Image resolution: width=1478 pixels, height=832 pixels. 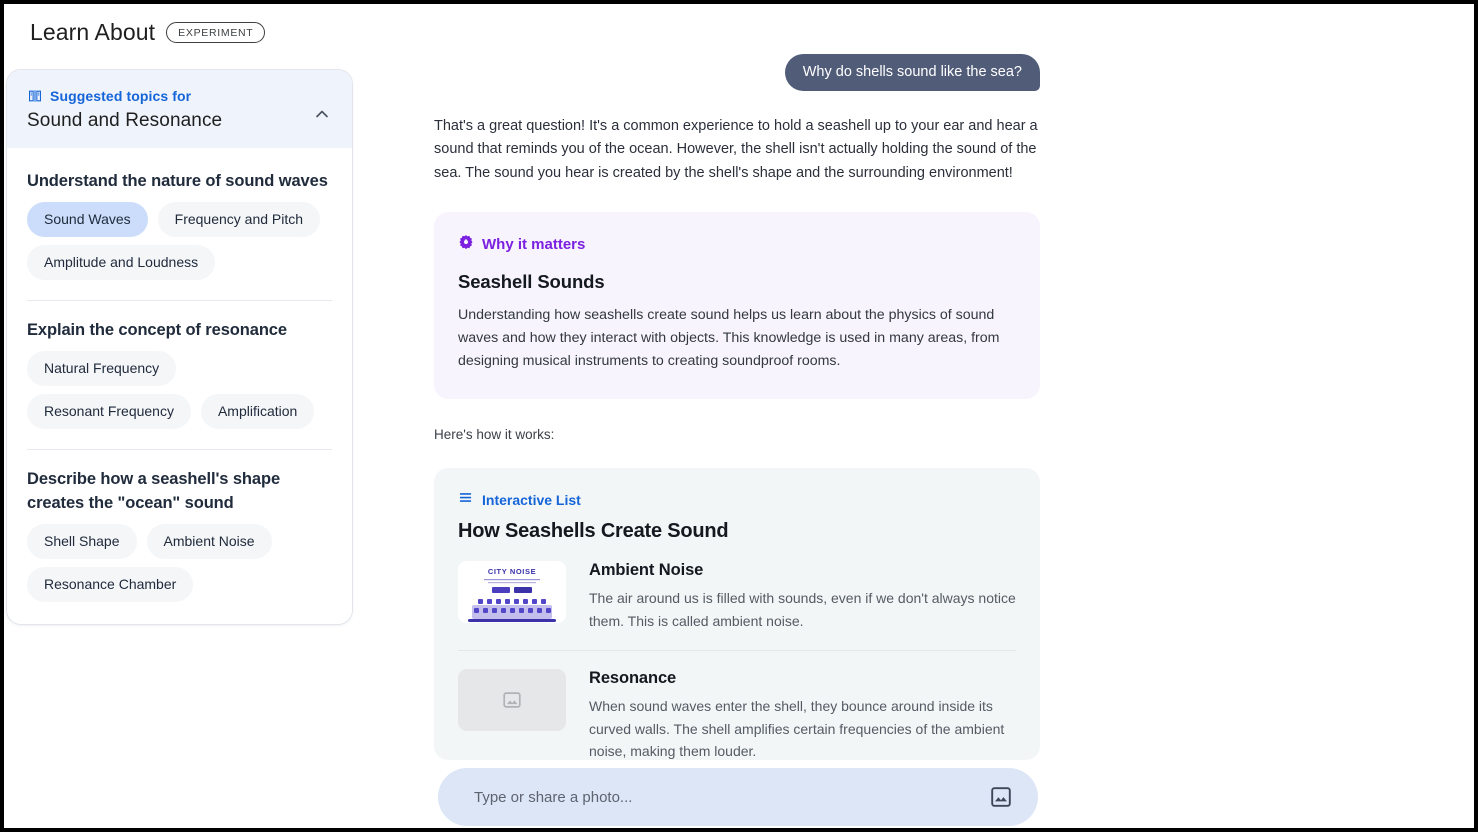 I want to click on list-item-title: Resonance, so click(x=633, y=678).